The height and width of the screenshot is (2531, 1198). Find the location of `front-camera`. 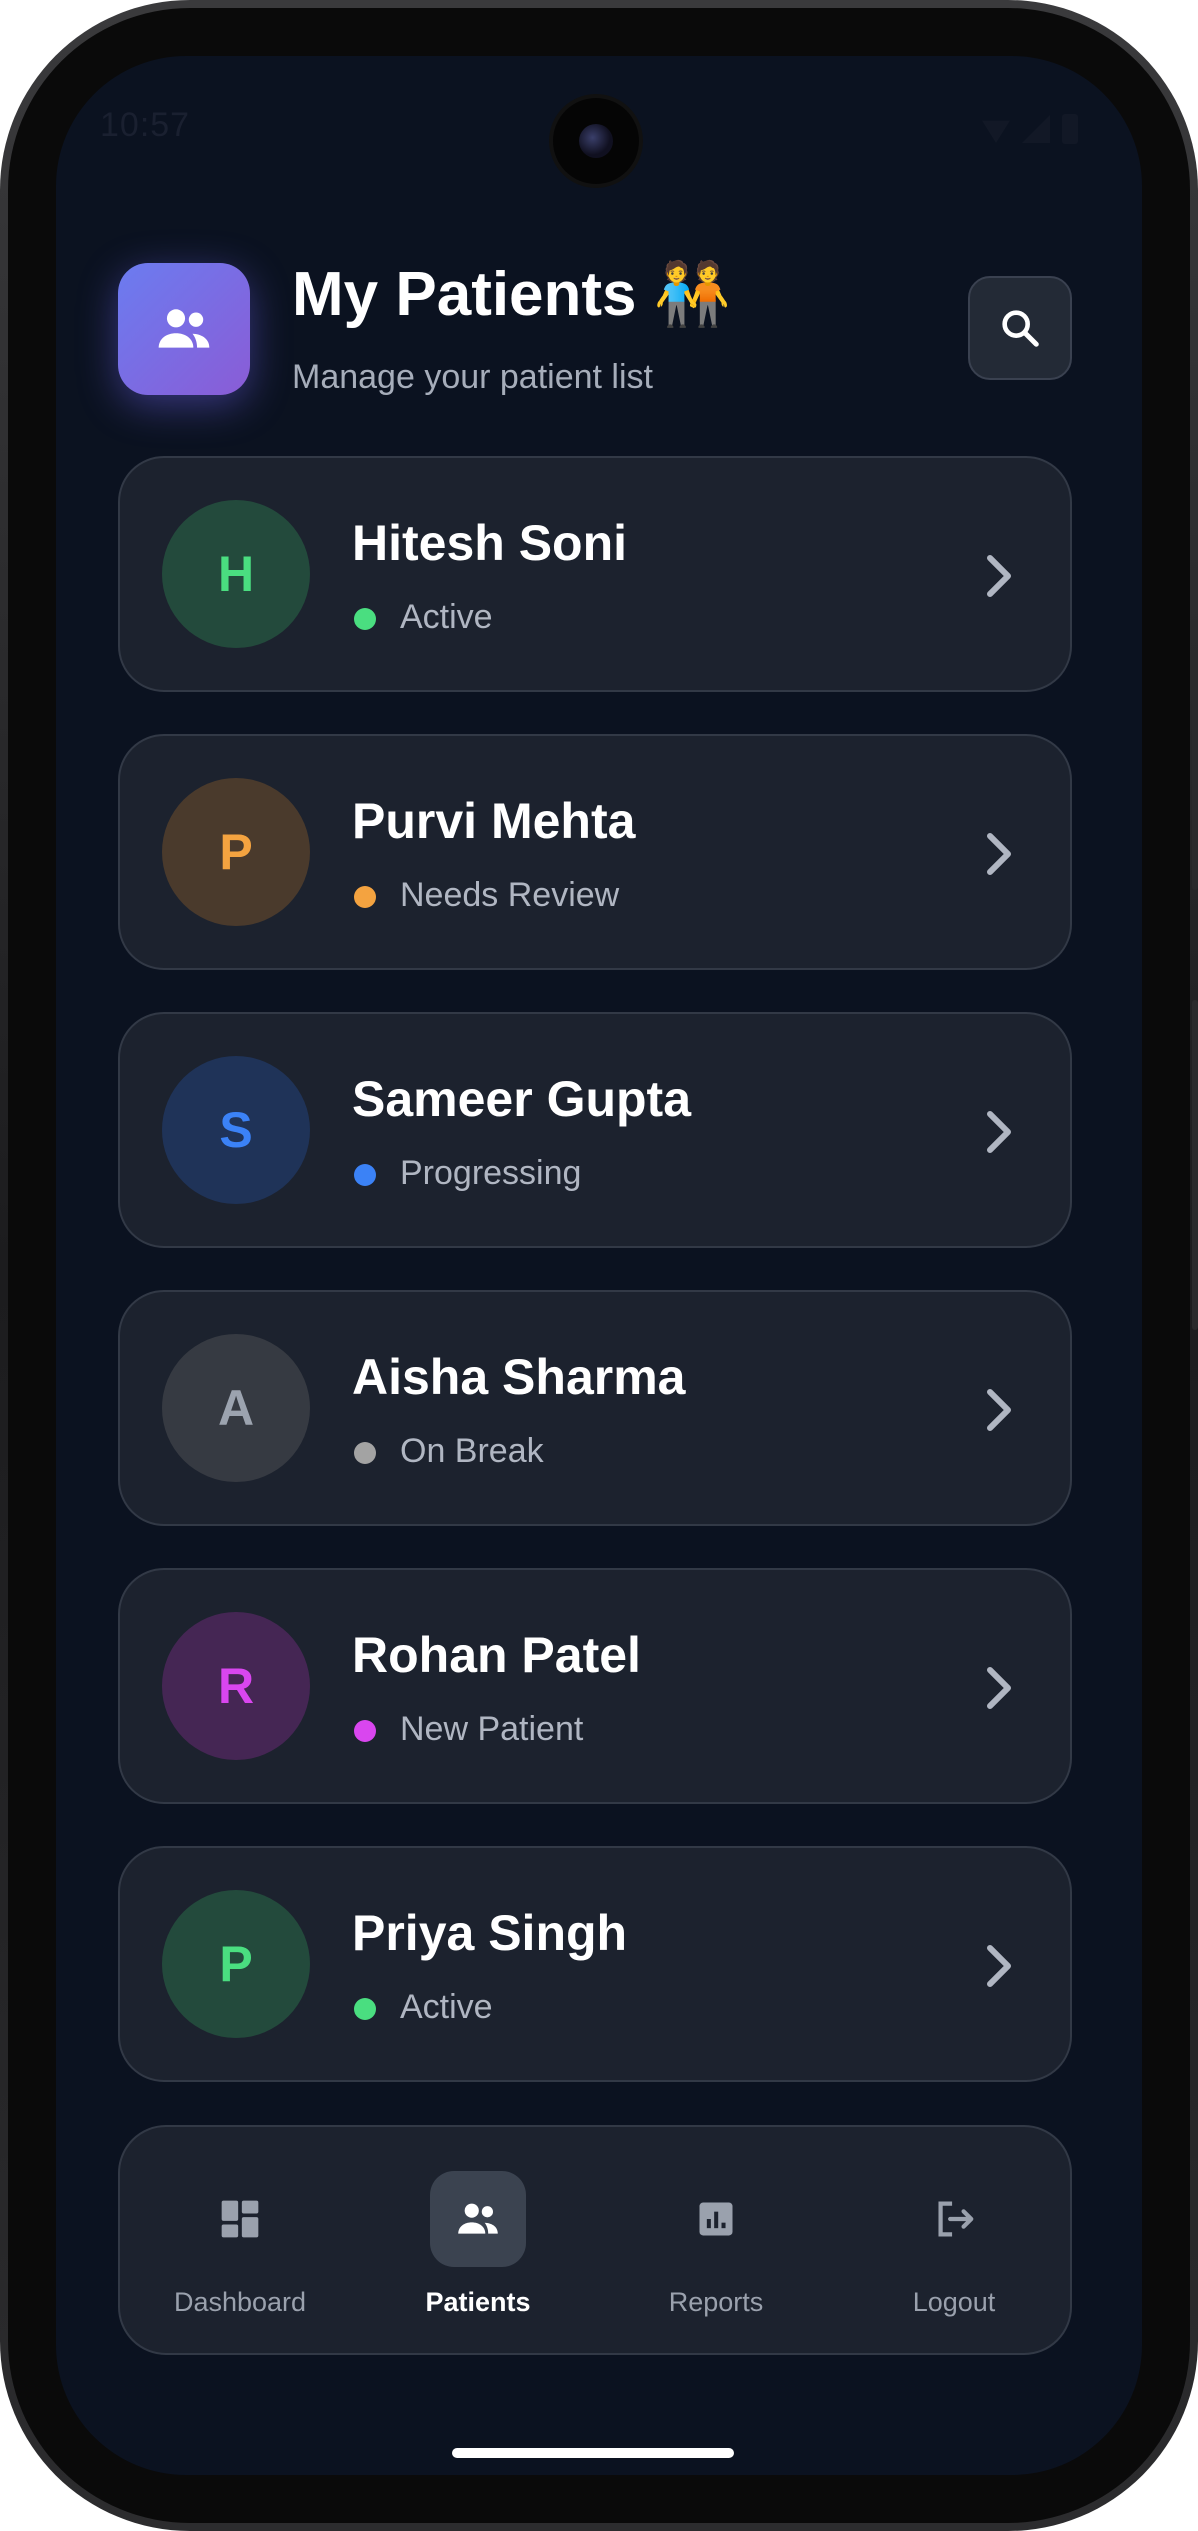

front-camera is located at coordinates (596, 141).